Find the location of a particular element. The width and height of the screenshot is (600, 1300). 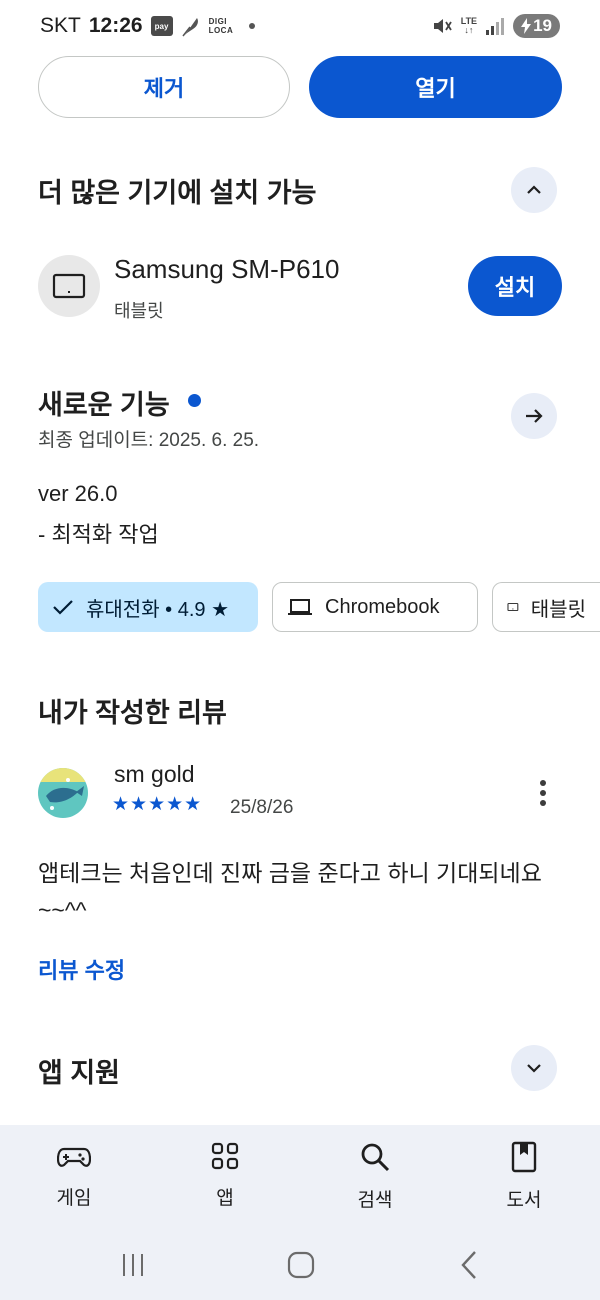

battery-level: 19 is located at coordinates (542, 25).